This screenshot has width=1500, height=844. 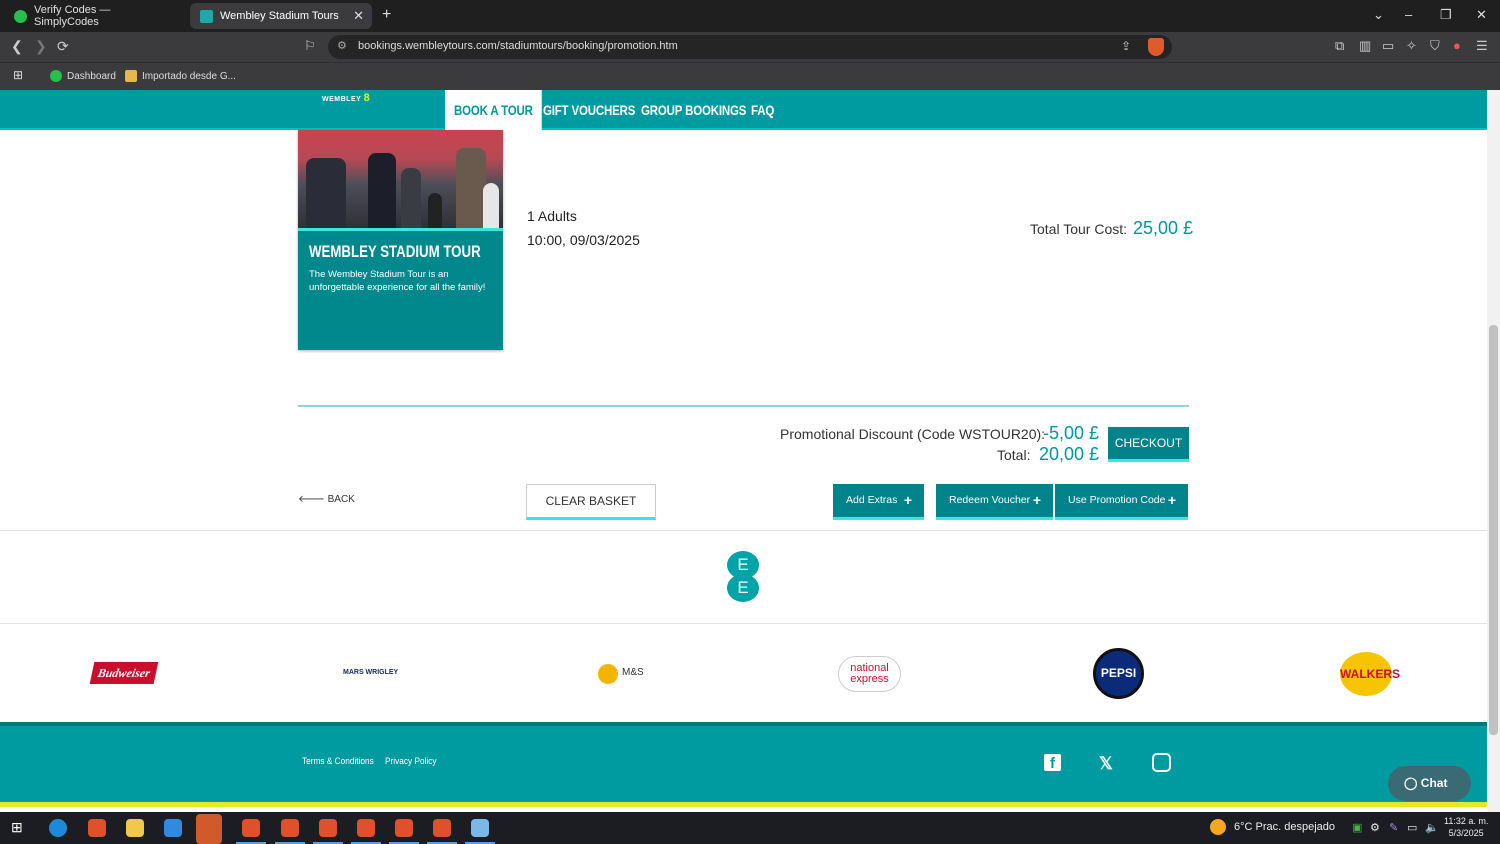 What do you see at coordinates (1482, 46) in the screenshot?
I see `menu-icon: ☰` at bounding box center [1482, 46].